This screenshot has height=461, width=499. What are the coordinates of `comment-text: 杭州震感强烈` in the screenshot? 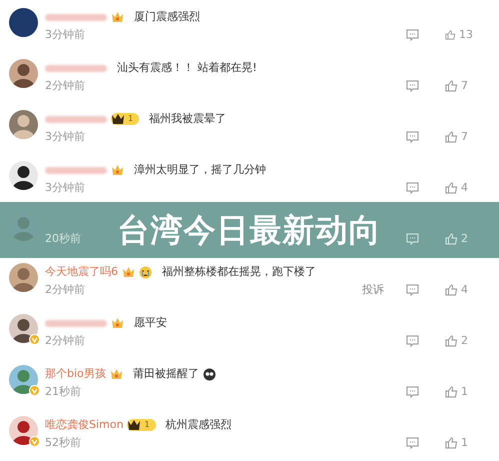 It's located at (199, 424).